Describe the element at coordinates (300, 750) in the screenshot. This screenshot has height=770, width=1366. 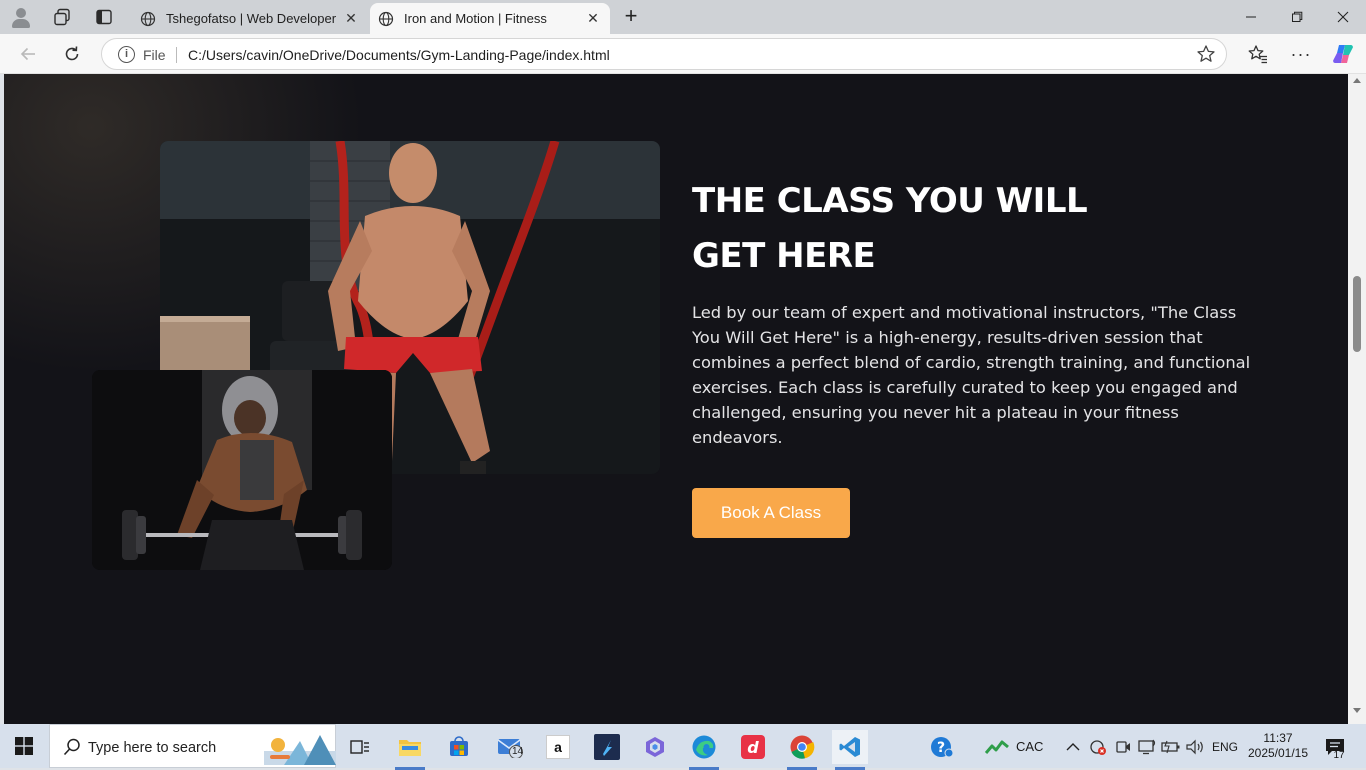
I see `search-highlight-illustration` at that location.